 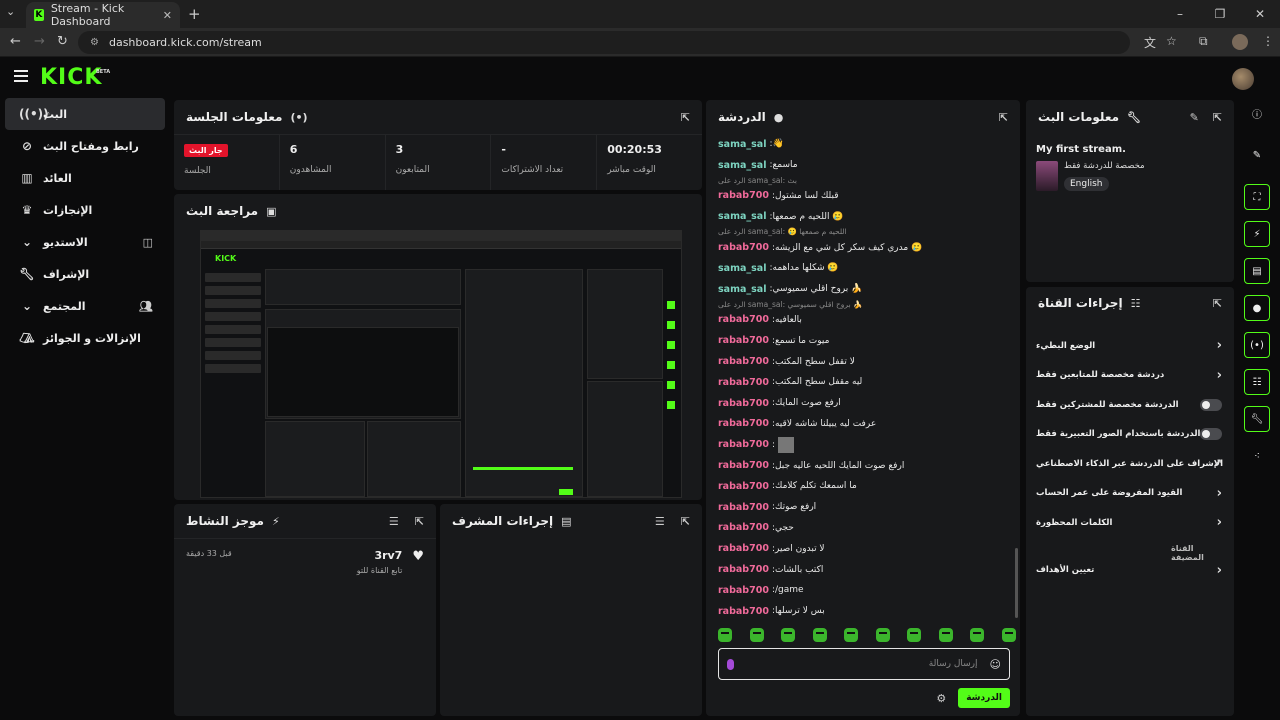 What do you see at coordinates (1268, 41) in the screenshot?
I see `browser-menu-icon: ⋮` at bounding box center [1268, 41].